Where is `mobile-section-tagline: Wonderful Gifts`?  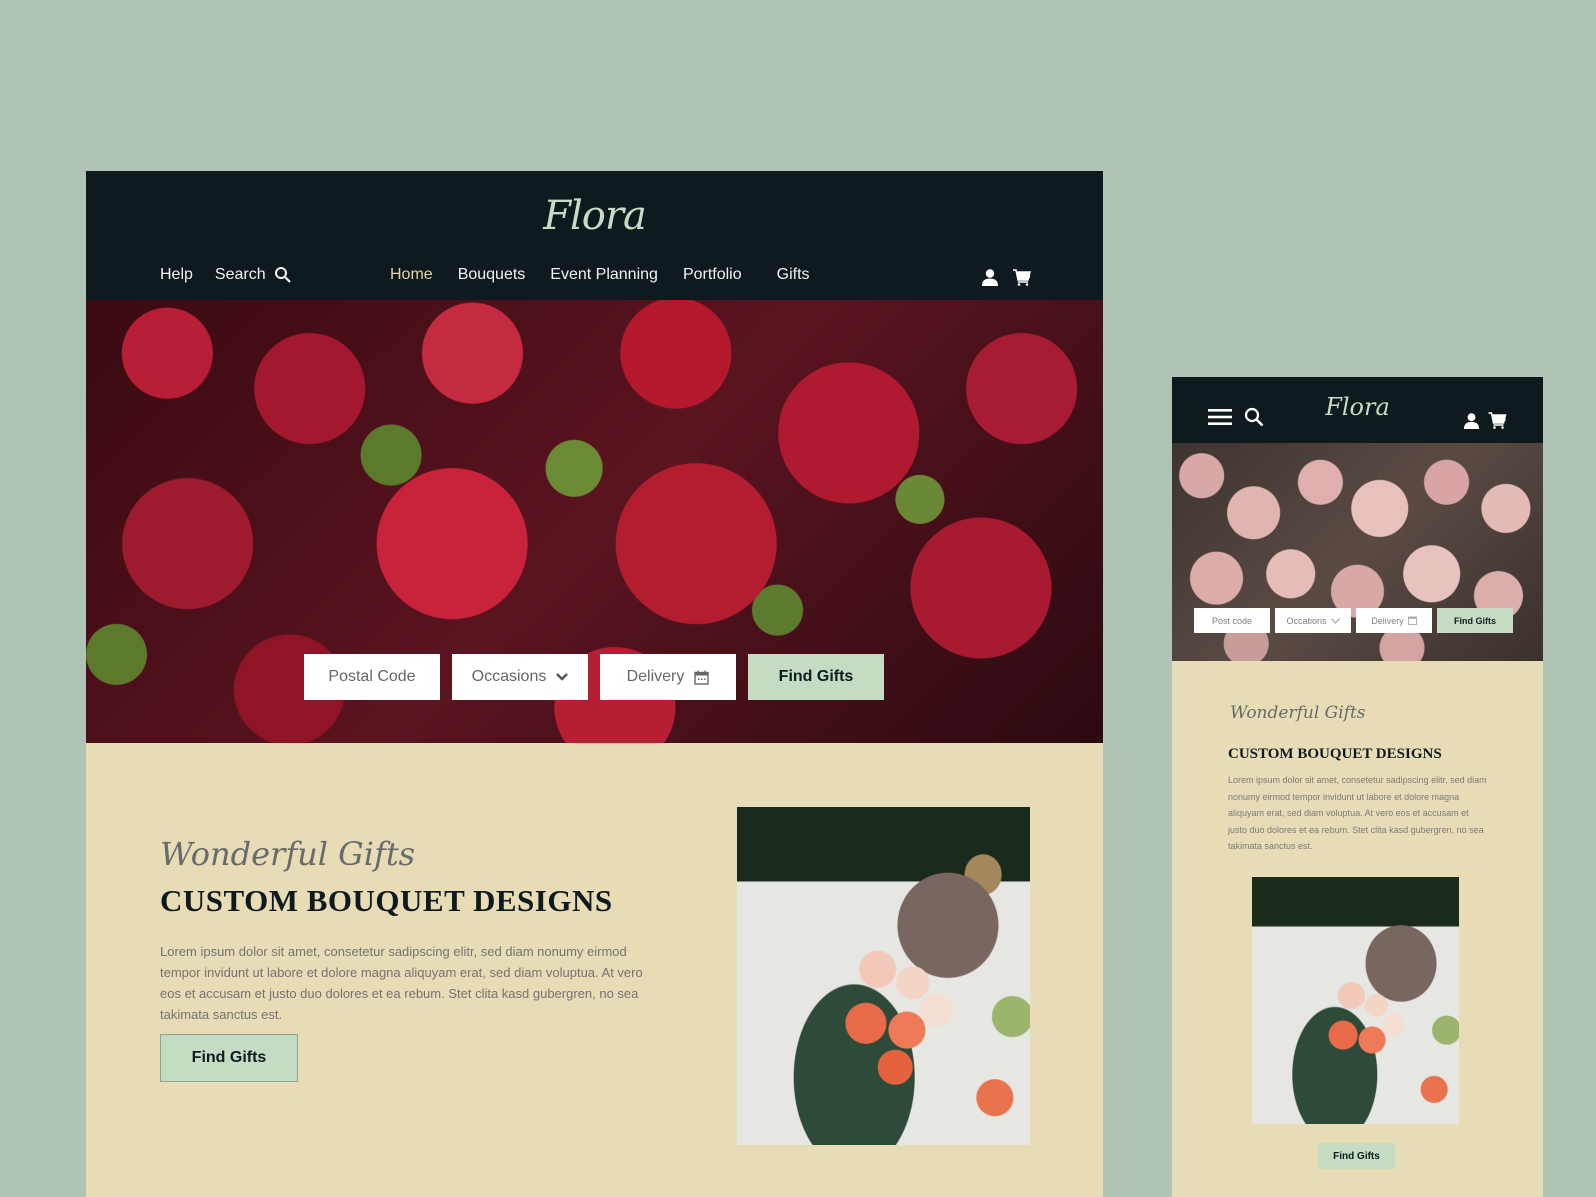
mobile-section-tagline: Wonderful Gifts is located at coordinates (1298, 713).